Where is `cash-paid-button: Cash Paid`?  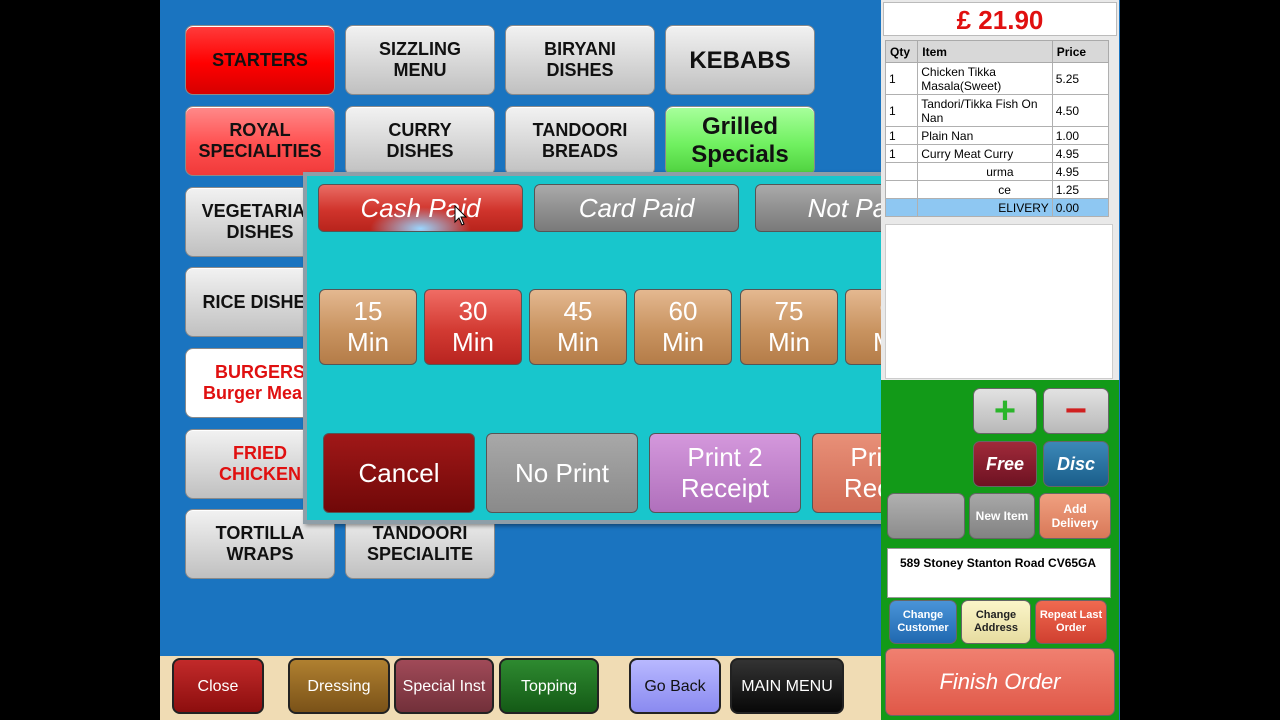
cash-paid-button: Cash Paid is located at coordinates (420, 208).